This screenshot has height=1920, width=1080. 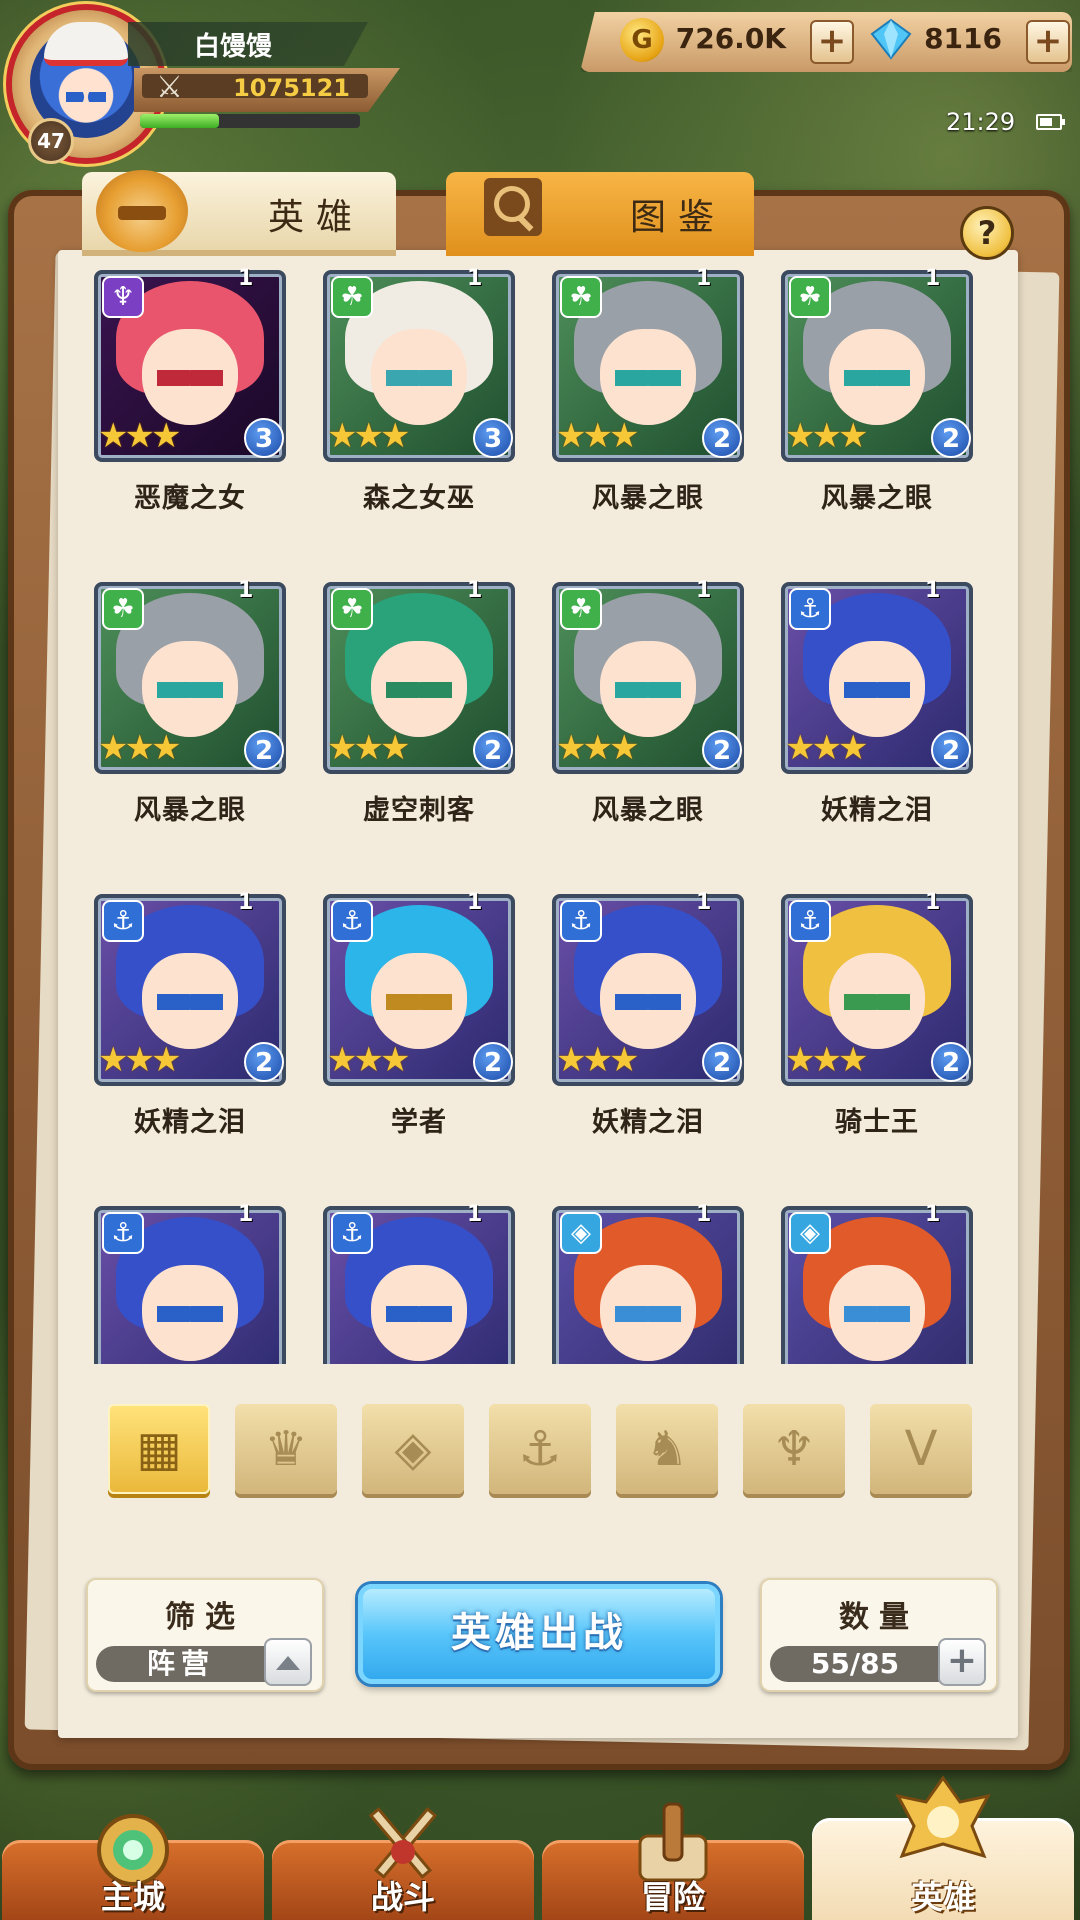 What do you see at coordinates (962, 1662) in the screenshot?
I see `expand-capacity-button: +` at bounding box center [962, 1662].